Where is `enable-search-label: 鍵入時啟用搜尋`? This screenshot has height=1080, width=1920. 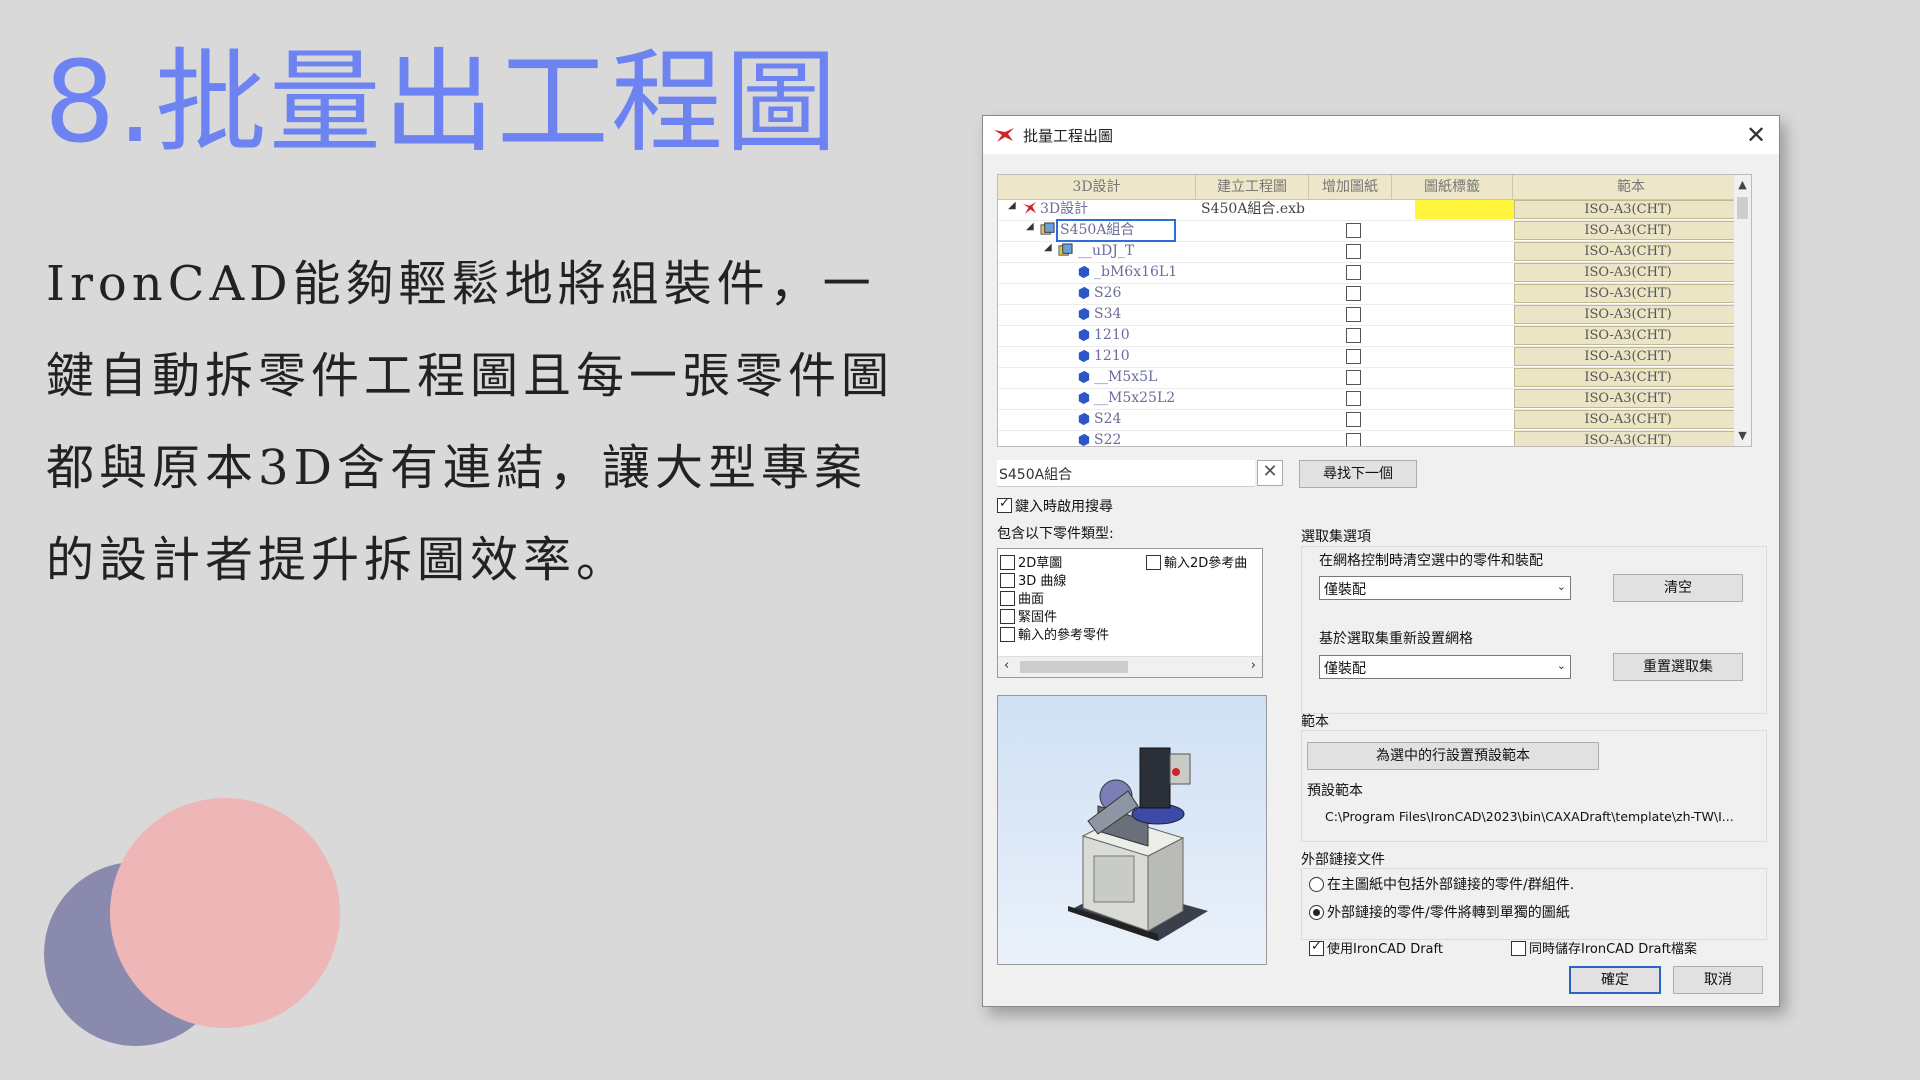
enable-search-label: 鍵入時啟用搜尋 is located at coordinates (1064, 507).